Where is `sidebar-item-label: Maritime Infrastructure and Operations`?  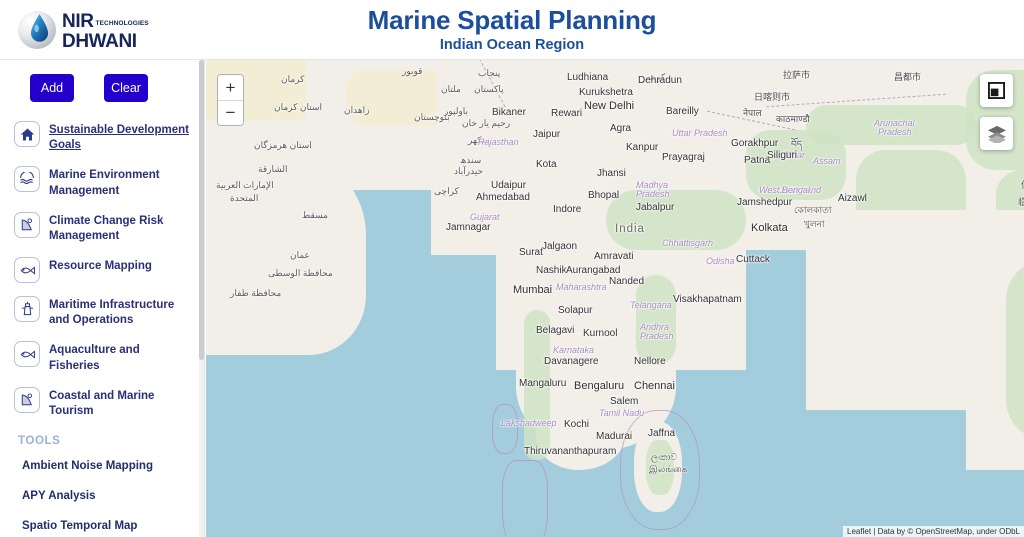 sidebar-item-label: Maritime Infrastructure and Operations is located at coordinates (112, 313).